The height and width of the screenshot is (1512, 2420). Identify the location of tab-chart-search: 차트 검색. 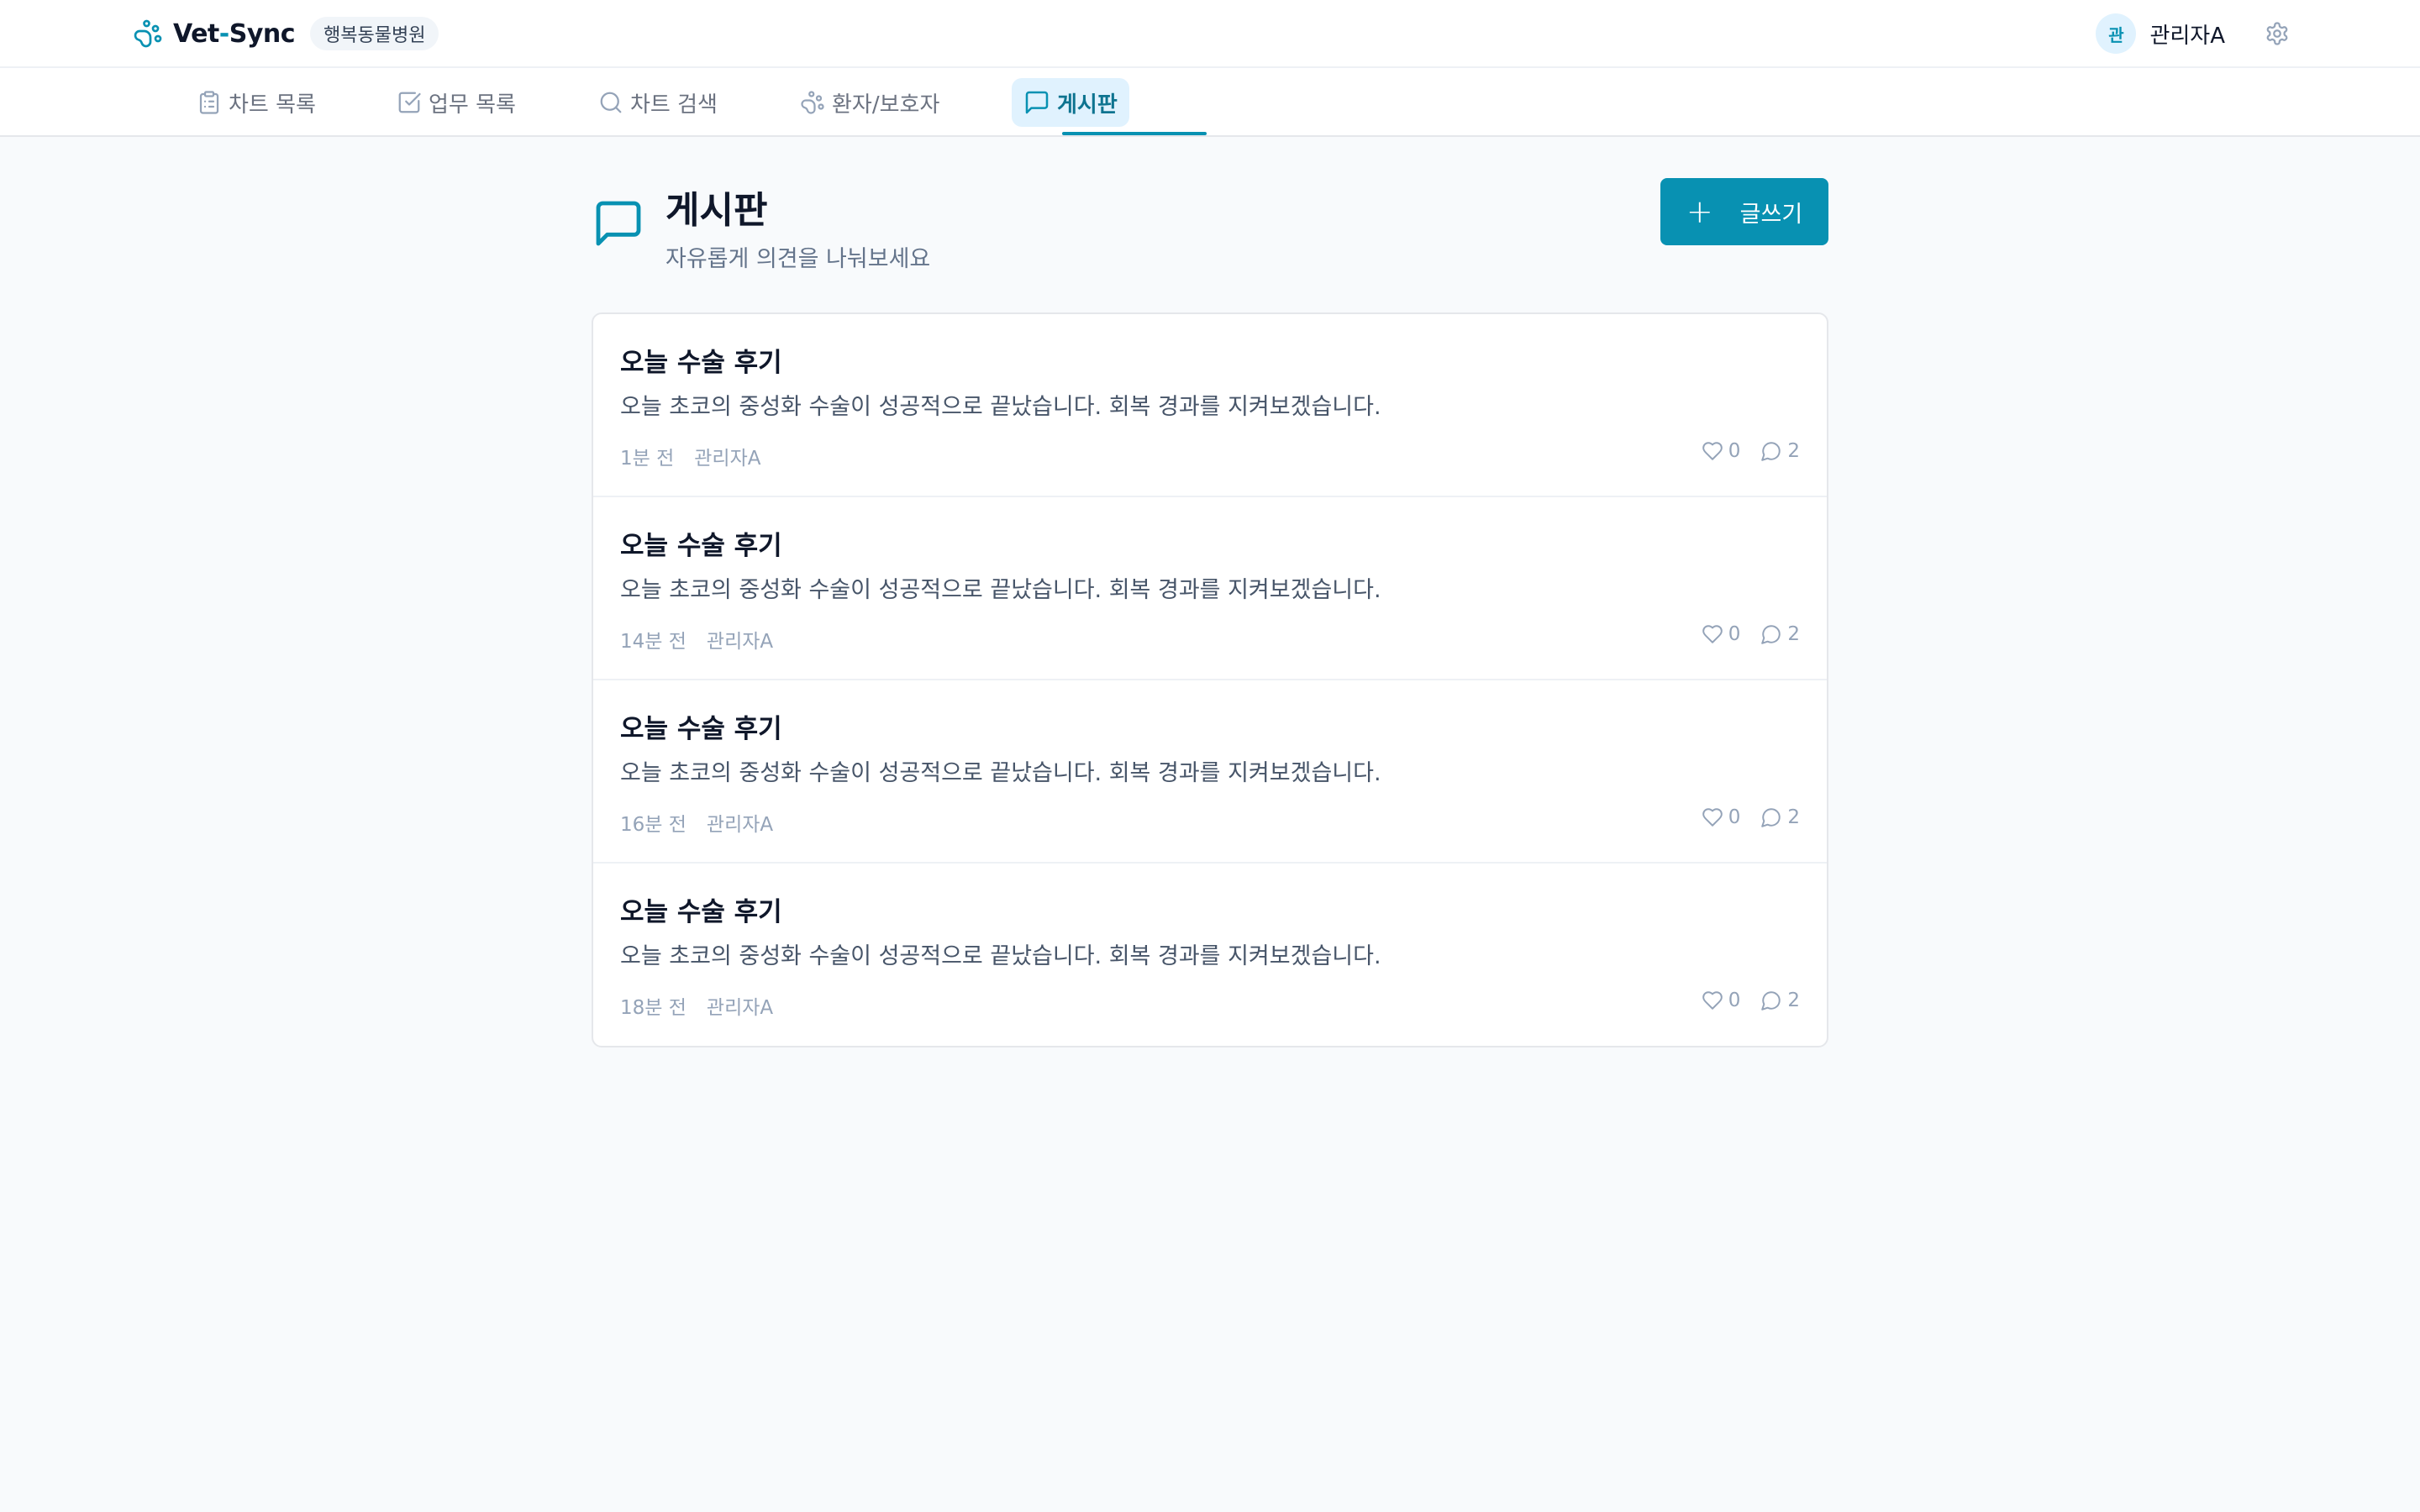
(658, 102).